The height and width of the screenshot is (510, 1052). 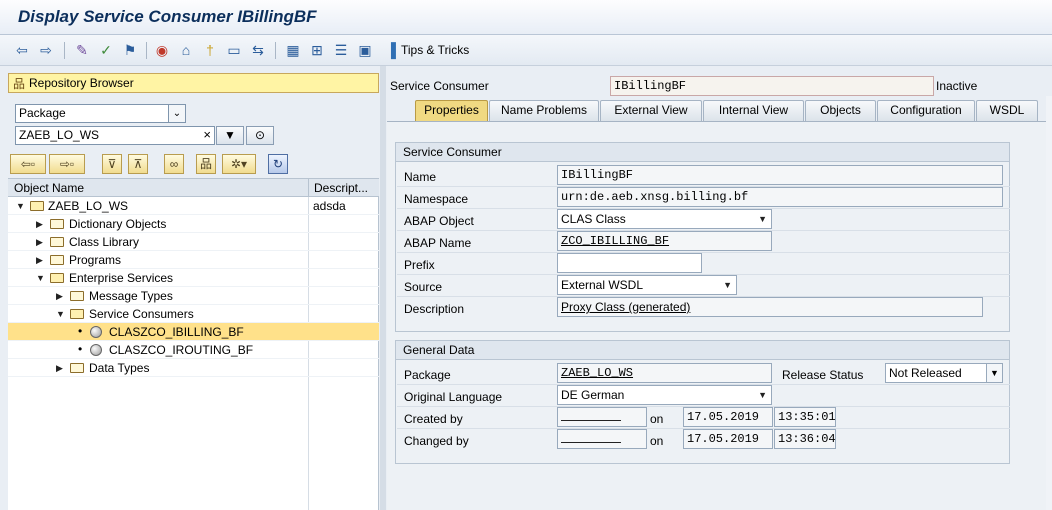 I want to click on folder-icon, so click(x=77, y=296).